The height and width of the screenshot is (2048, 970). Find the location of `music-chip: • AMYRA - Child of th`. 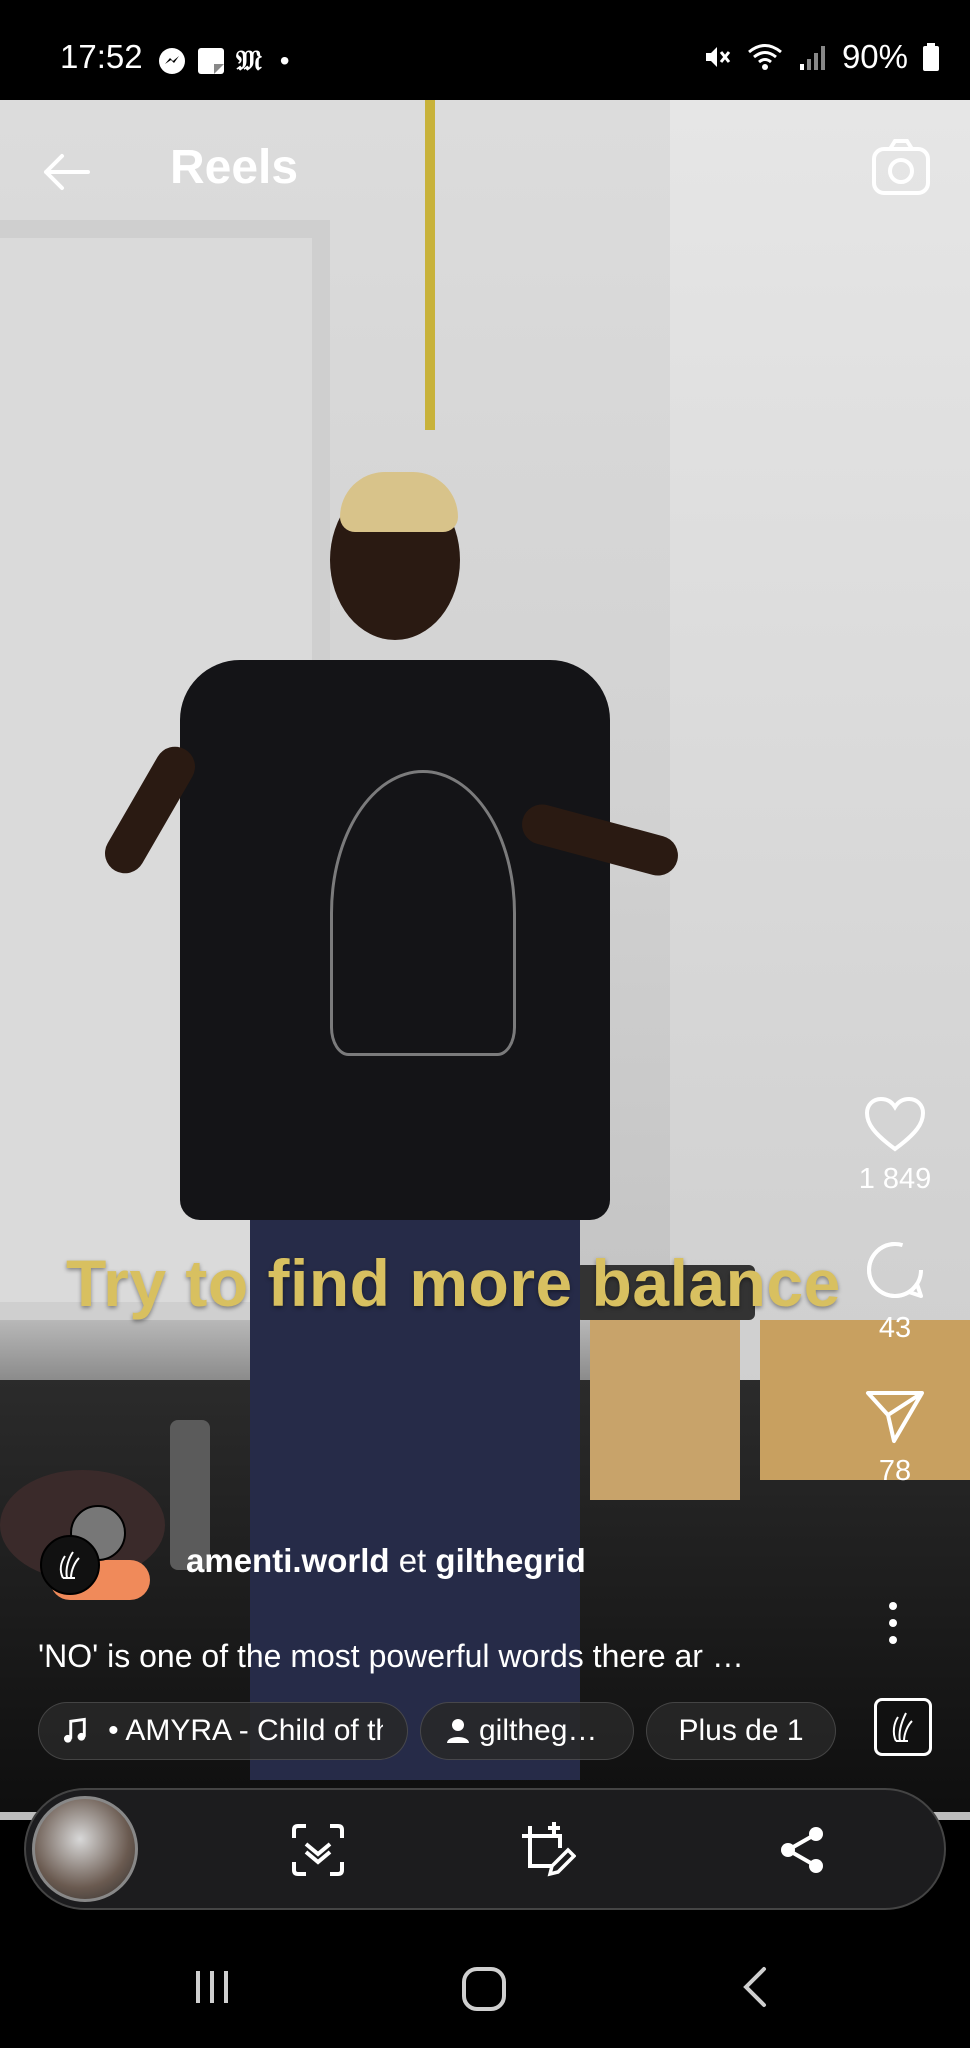

music-chip: • AMYRA - Child of th is located at coordinates (223, 1731).